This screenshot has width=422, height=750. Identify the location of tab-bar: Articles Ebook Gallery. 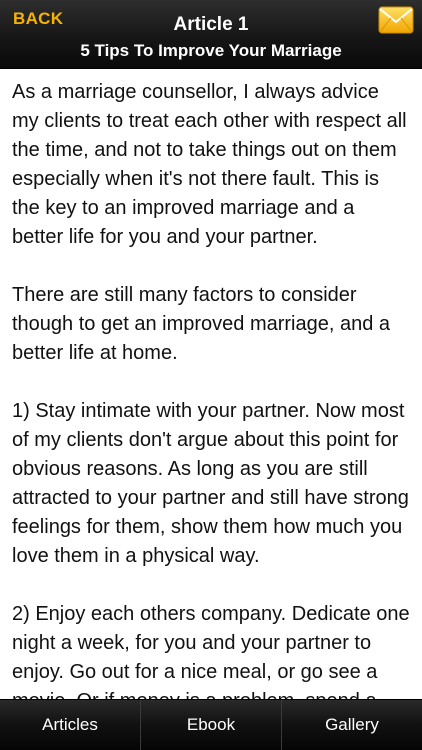
(211, 724).